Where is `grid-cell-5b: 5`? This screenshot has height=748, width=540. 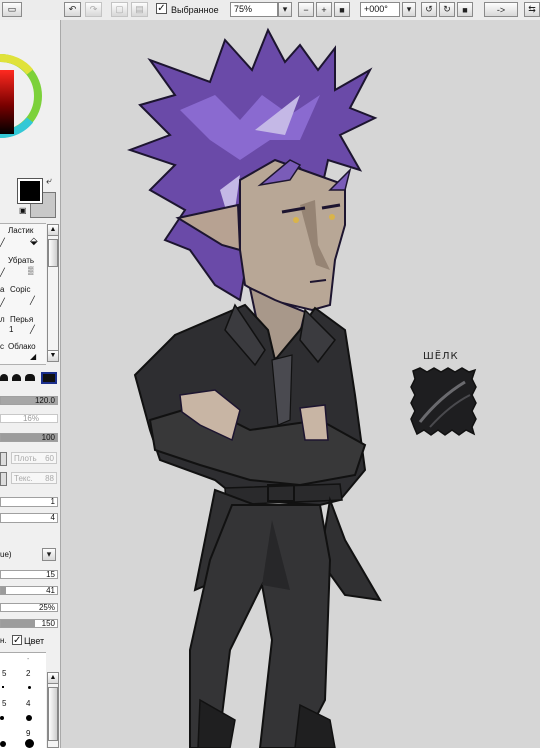 grid-cell-5b: 5 is located at coordinates (4, 703).